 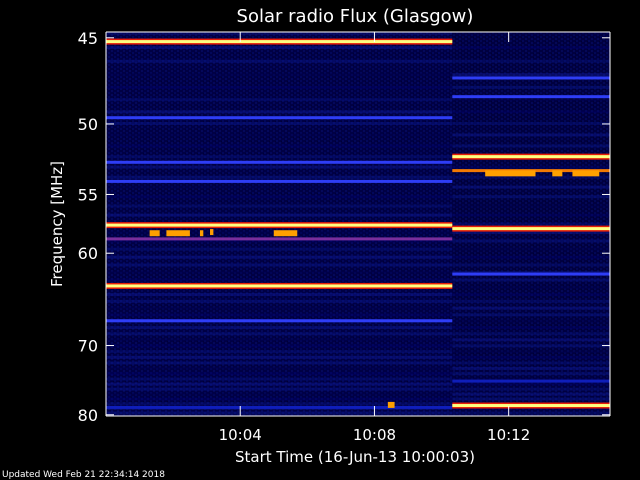 What do you see at coordinates (88, 346) in the screenshot?
I see `y-tick-label-70: 70` at bounding box center [88, 346].